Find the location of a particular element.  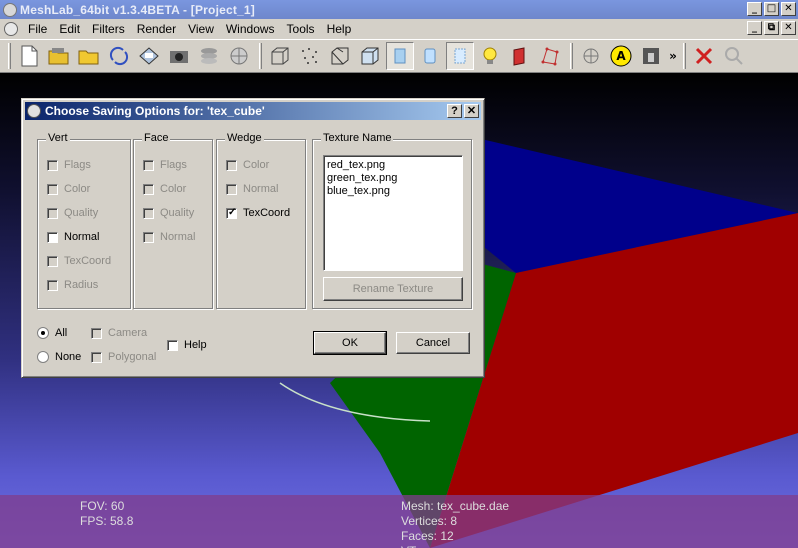

texture-list-item: blue_tex.png is located at coordinates (393, 191).